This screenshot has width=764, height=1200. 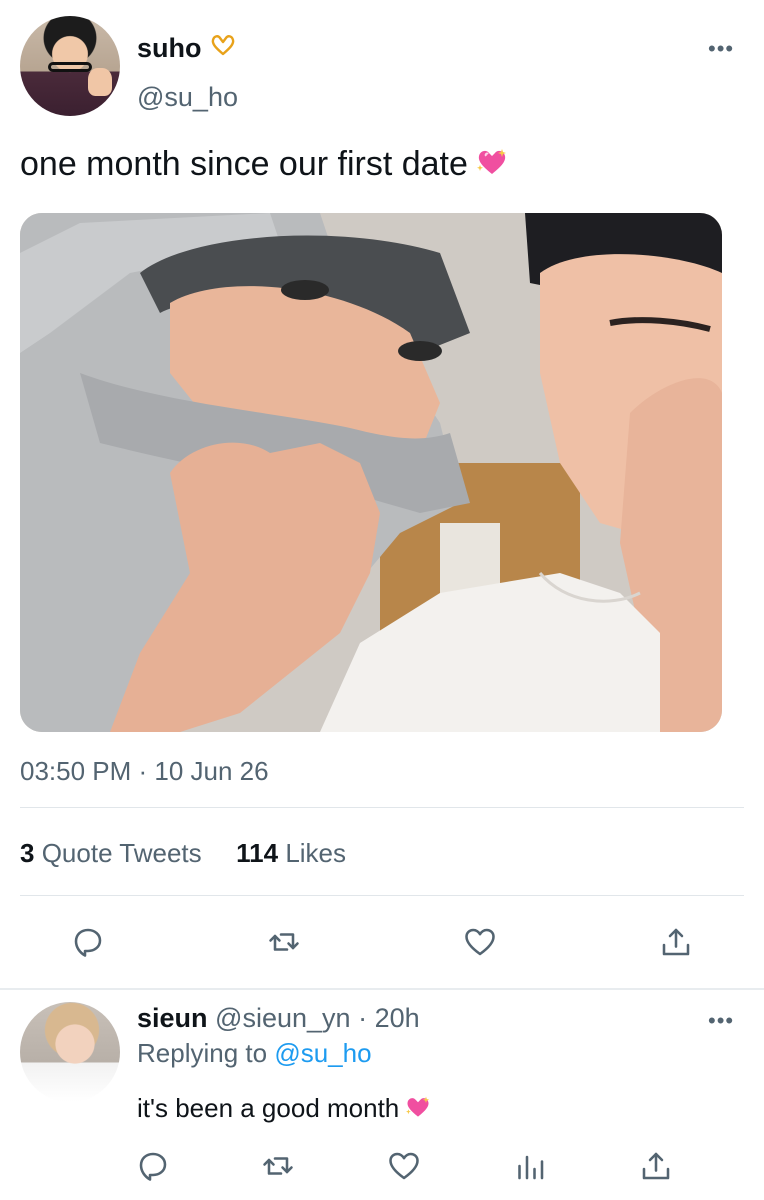 What do you see at coordinates (172, 1018) in the screenshot?
I see `reply-display-name: sieun` at bounding box center [172, 1018].